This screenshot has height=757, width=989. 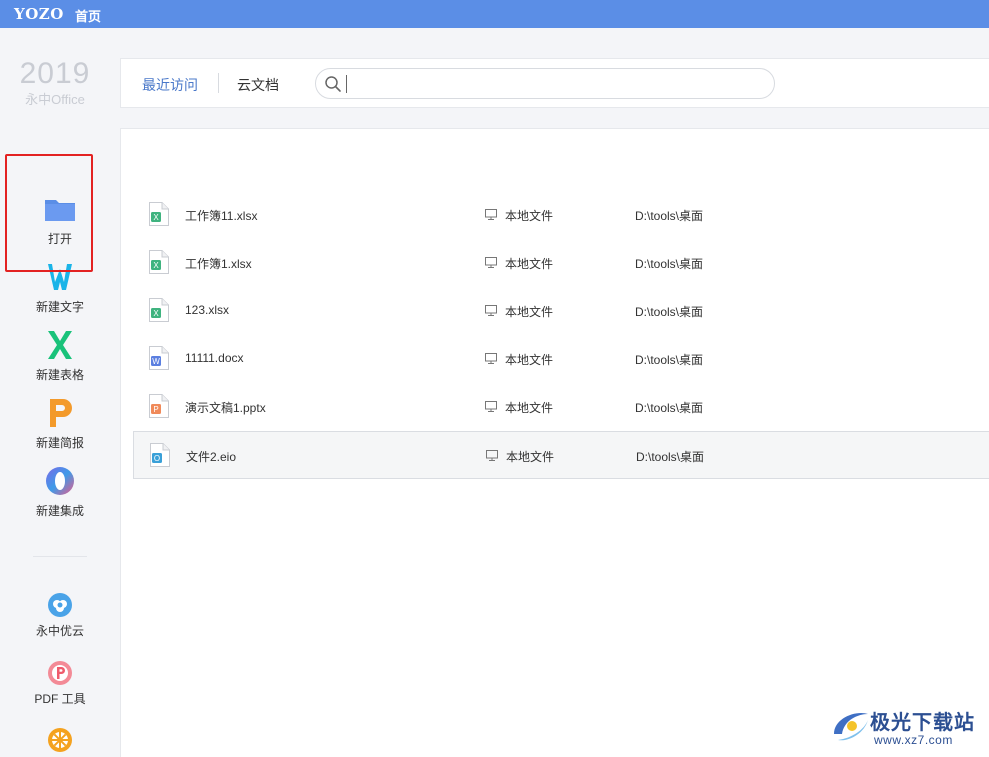 What do you see at coordinates (561, 359) in the screenshot?
I see `file-row: W 11111.docx 本地文件 D:\tools\桌面` at bounding box center [561, 359].